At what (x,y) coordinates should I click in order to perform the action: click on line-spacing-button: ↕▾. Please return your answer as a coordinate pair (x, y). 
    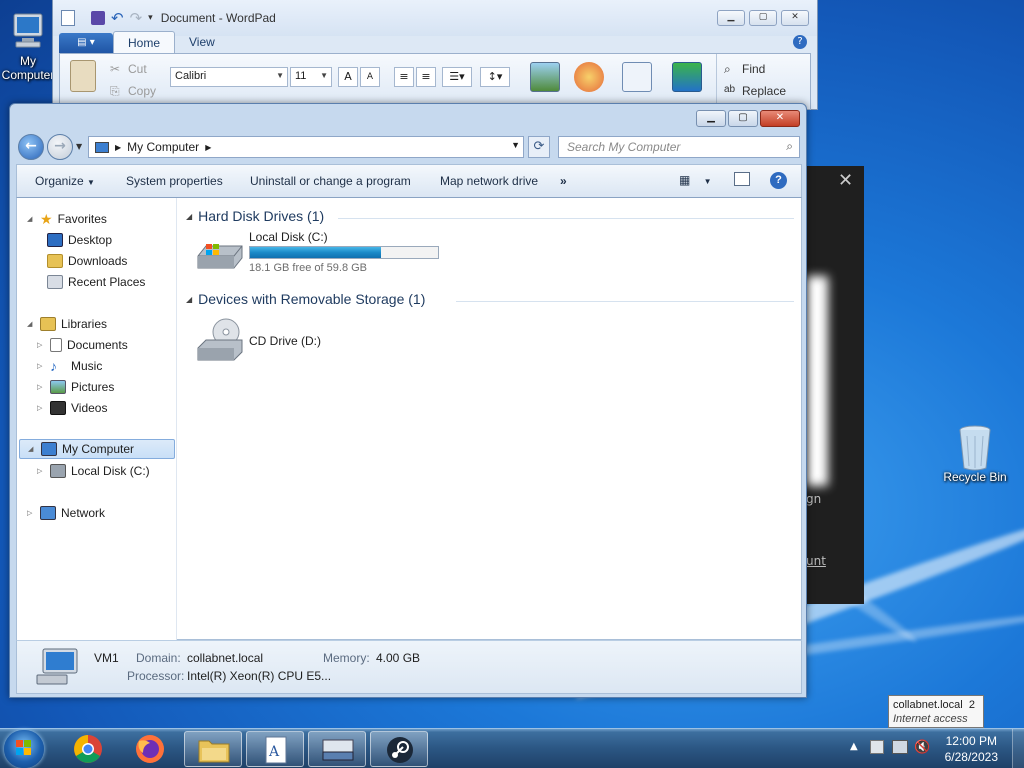
    Looking at the image, I should click on (495, 77).